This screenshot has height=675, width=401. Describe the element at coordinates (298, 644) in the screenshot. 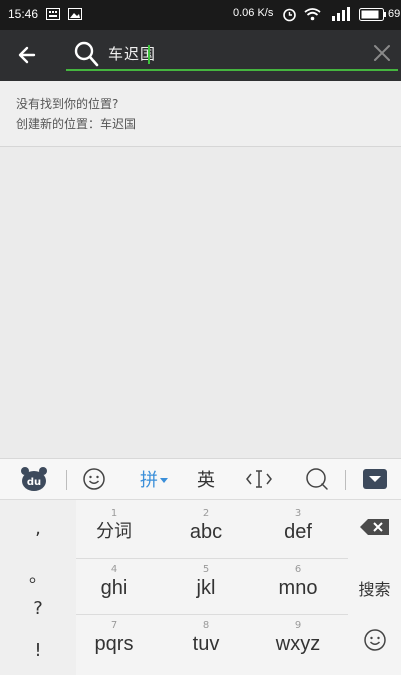

I see `key-label: wxyz` at that location.